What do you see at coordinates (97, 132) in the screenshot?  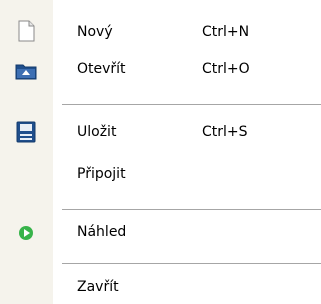 I see `menu-item-label: Uložit` at bounding box center [97, 132].